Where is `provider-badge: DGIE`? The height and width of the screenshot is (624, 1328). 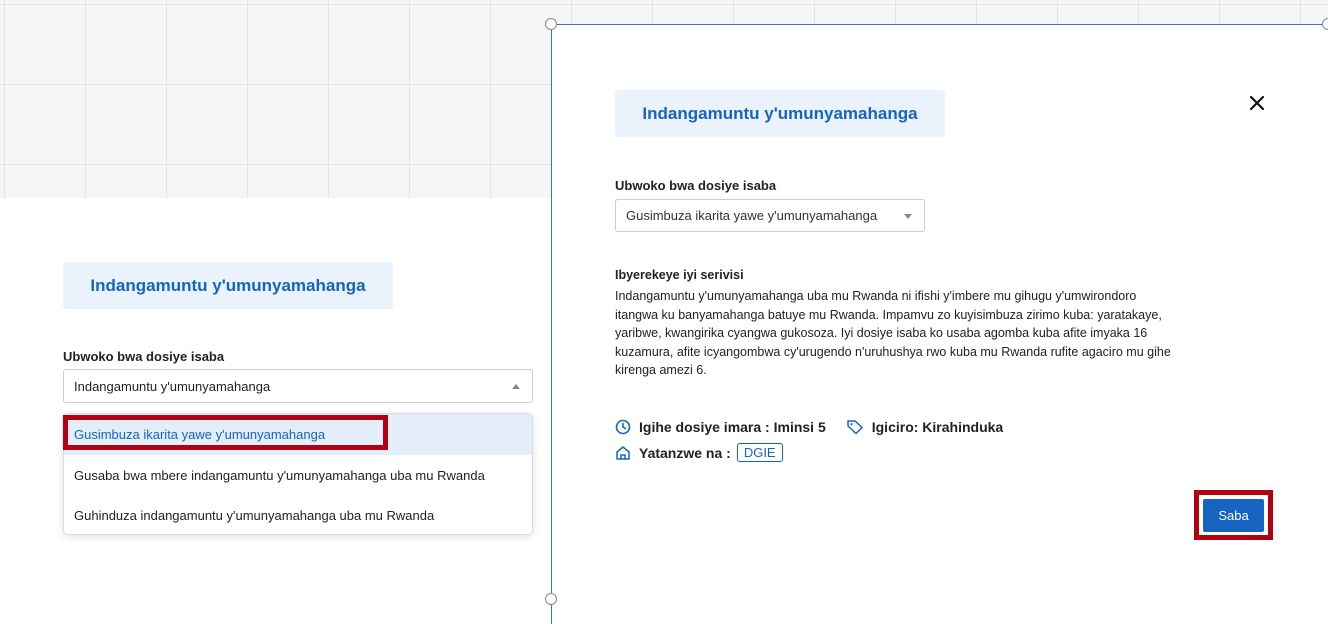
provider-badge: DGIE is located at coordinates (759, 452).